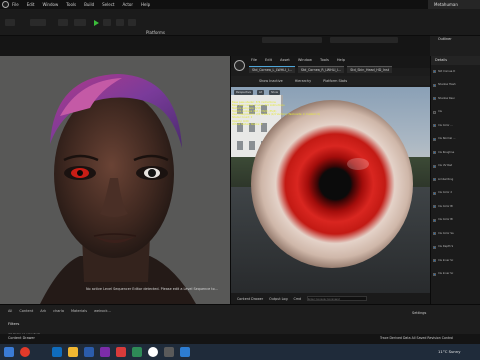  I want to click on eject-button, so click(132, 22).